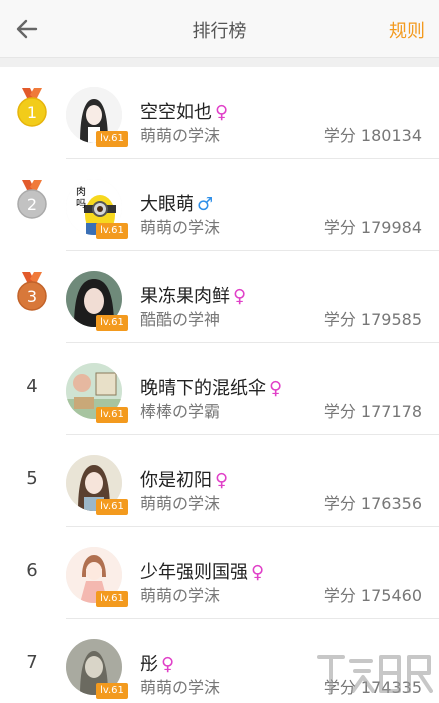  I want to click on leaderboard-row: 6 lv.61 少年强则国强 ♀ 萌萌の学沫 学分 175460, so click(219, 573).